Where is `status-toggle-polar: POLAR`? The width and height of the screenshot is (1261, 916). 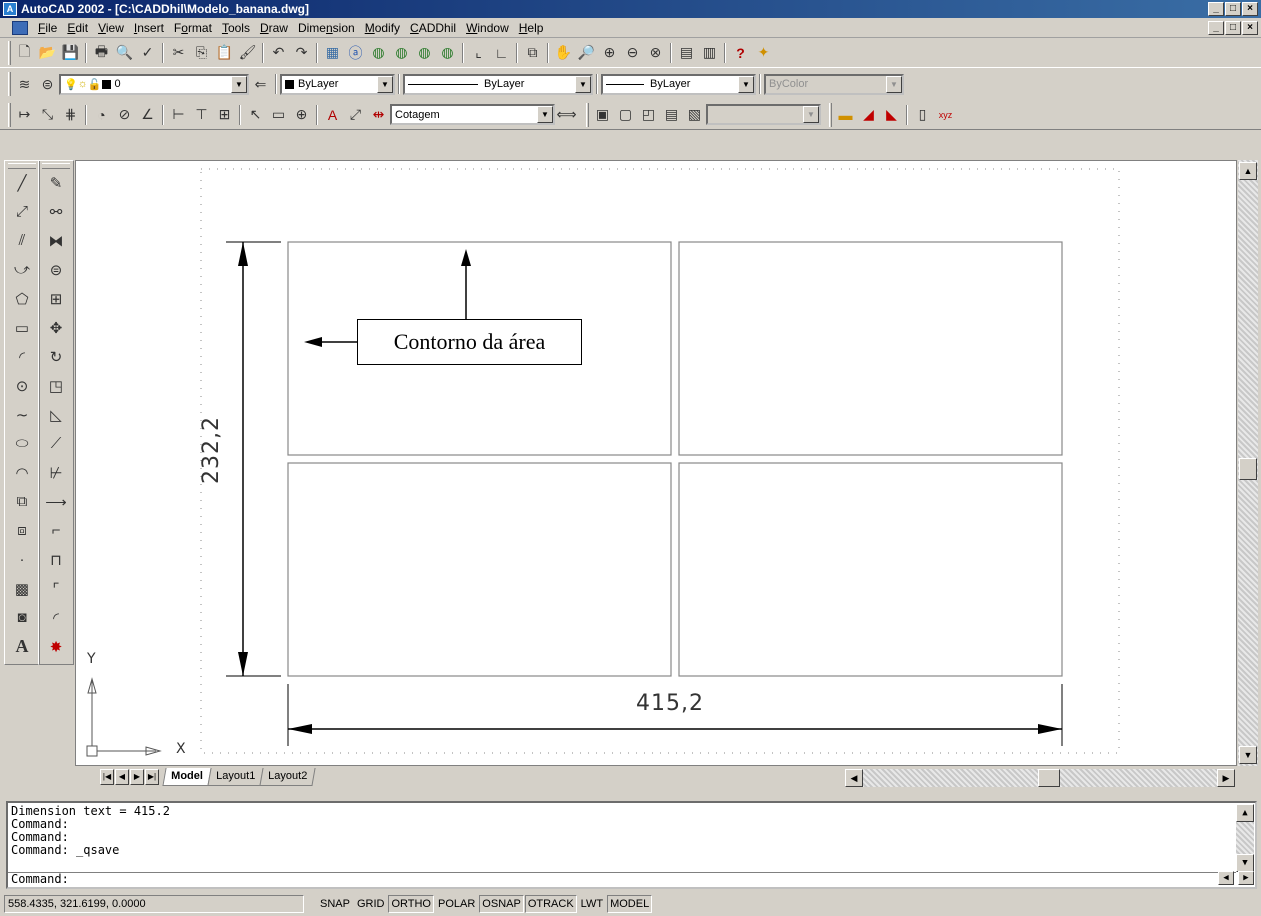
status-toggle-polar: POLAR is located at coordinates (456, 904).